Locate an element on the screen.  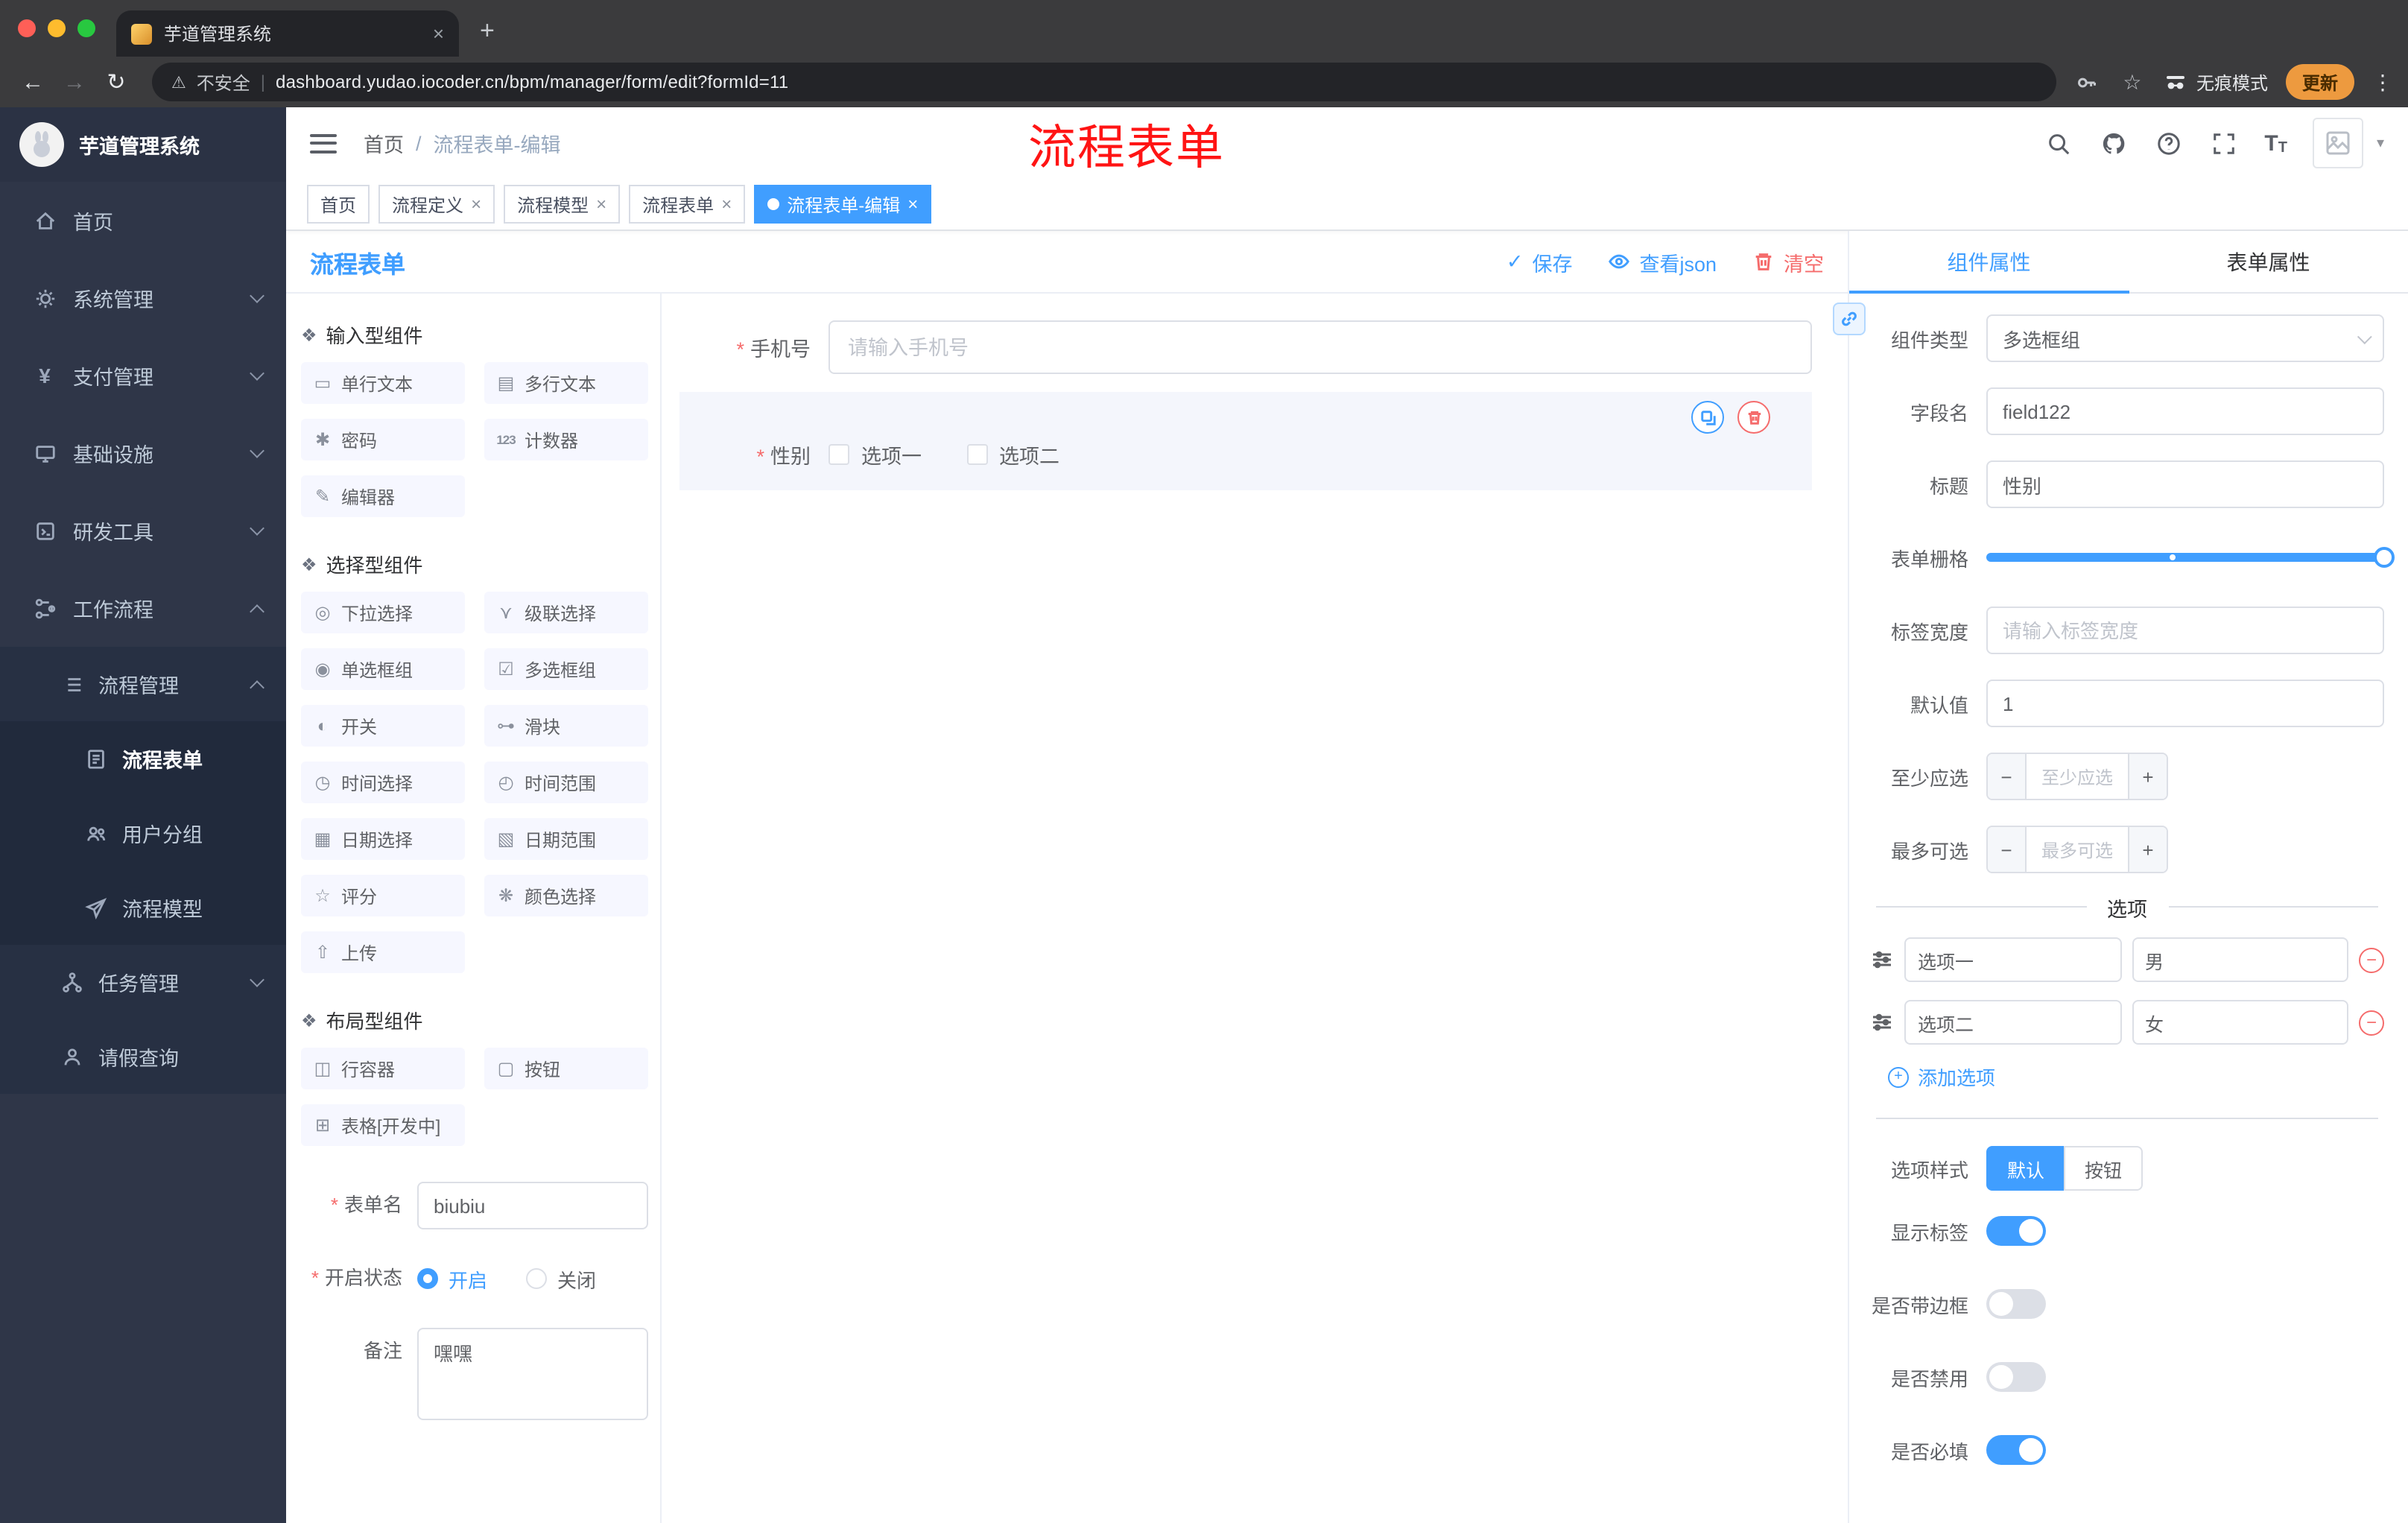
component-editor: ✎ 编辑器 is located at coordinates (383, 496).